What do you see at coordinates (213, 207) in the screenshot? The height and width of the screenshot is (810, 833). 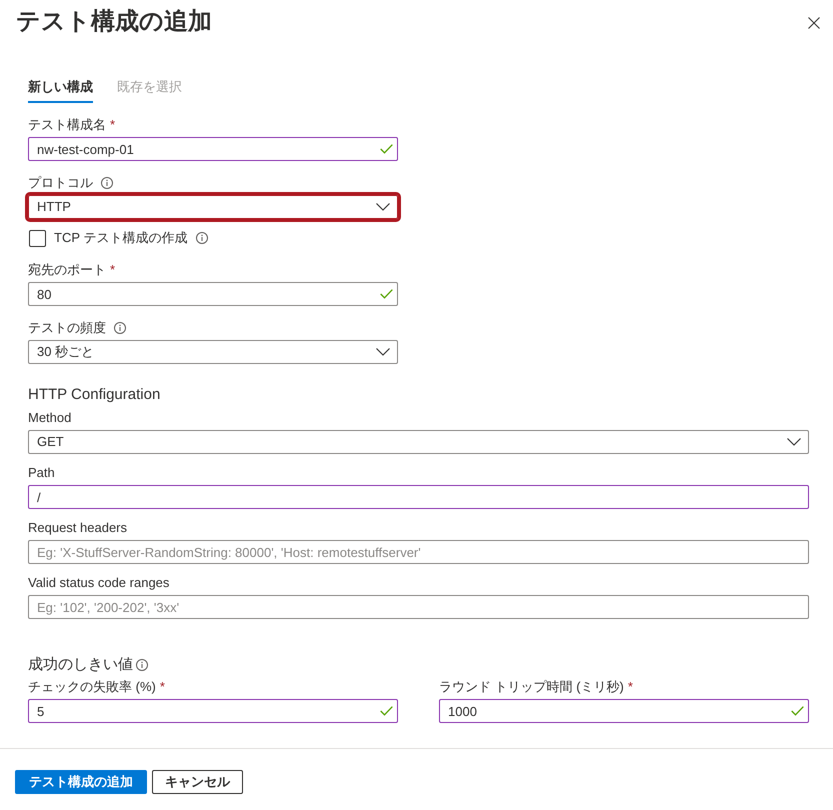 I see `dropdown: HTTP` at bounding box center [213, 207].